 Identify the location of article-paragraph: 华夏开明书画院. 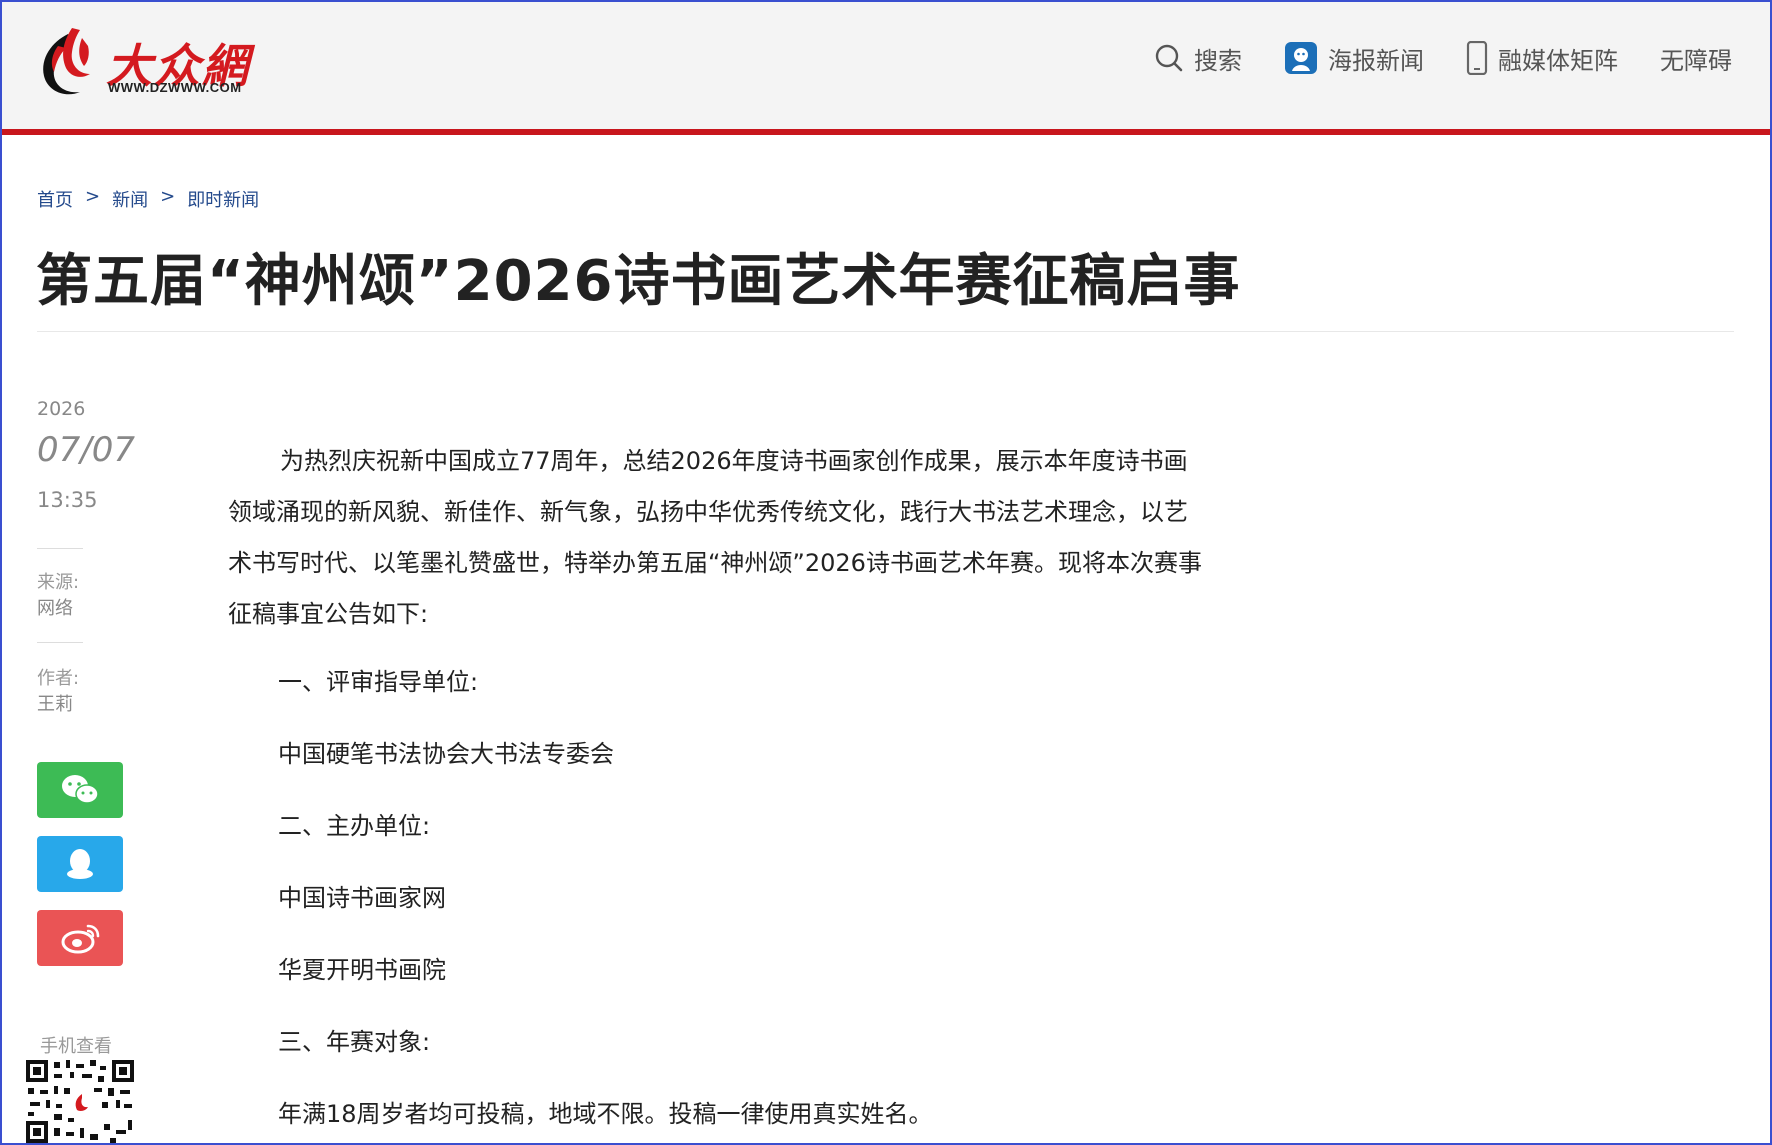
(362, 970).